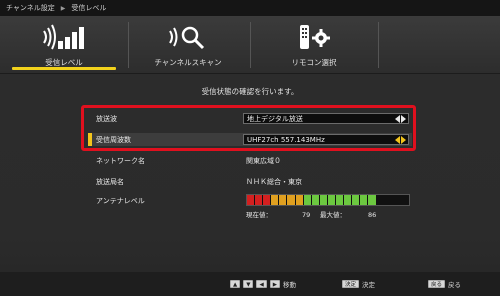 This screenshot has width=500, height=296. I want to click on back-key: 戻る, so click(437, 284).